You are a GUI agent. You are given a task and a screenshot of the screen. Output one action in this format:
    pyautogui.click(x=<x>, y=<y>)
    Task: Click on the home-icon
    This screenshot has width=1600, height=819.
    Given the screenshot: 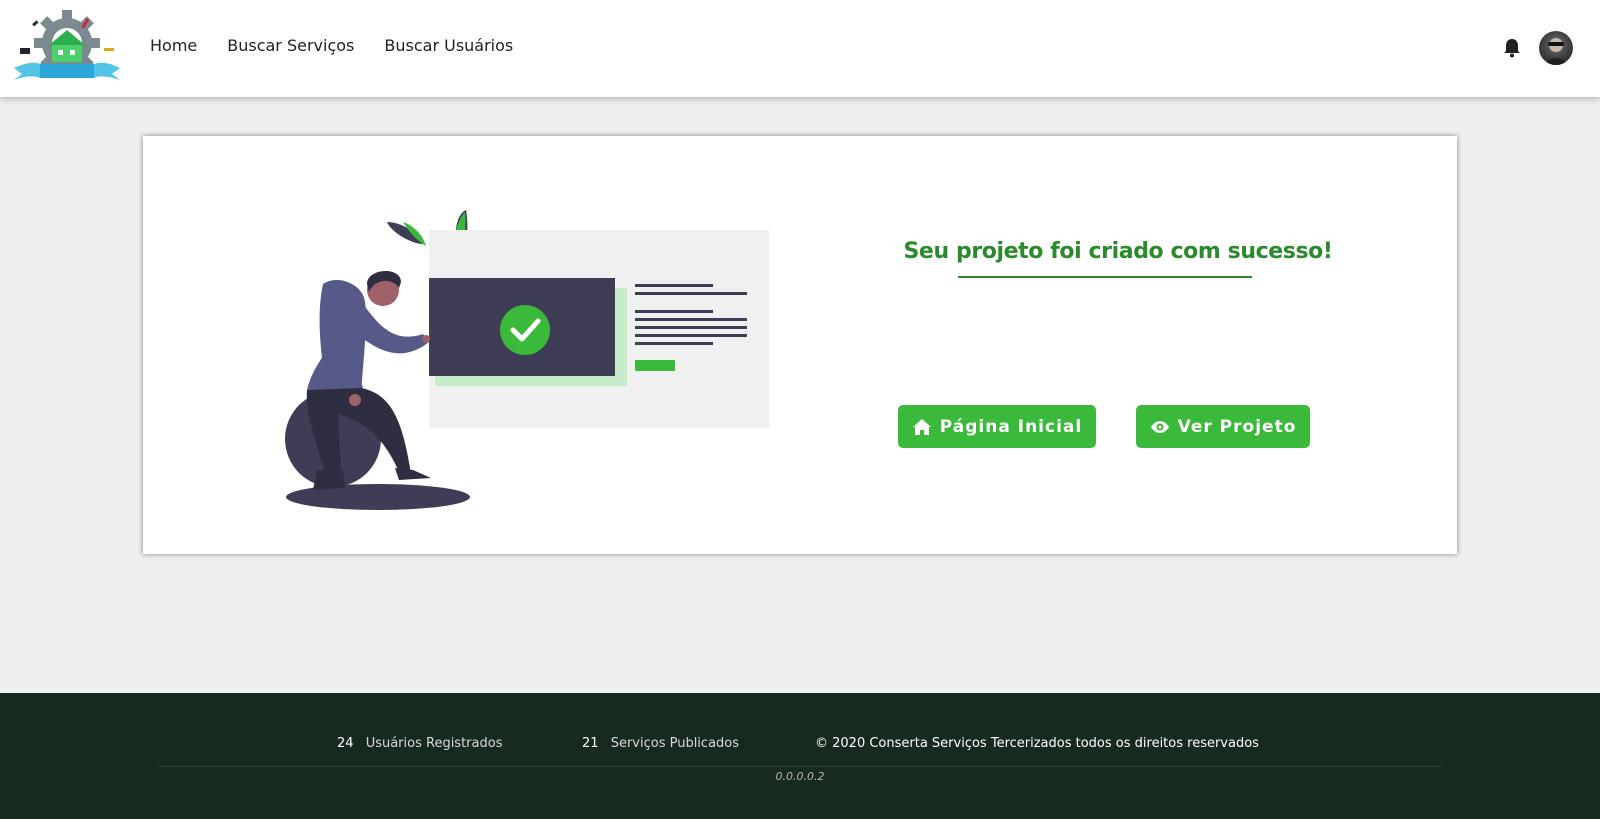 What is the action you would take?
    pyautogui.click(x=922, y=427)
    